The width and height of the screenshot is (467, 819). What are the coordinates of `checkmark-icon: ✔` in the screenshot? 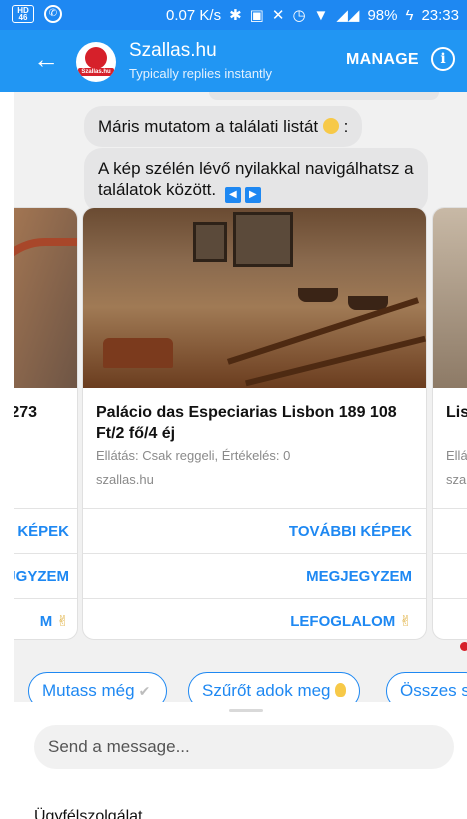 It's located at (144, 691).